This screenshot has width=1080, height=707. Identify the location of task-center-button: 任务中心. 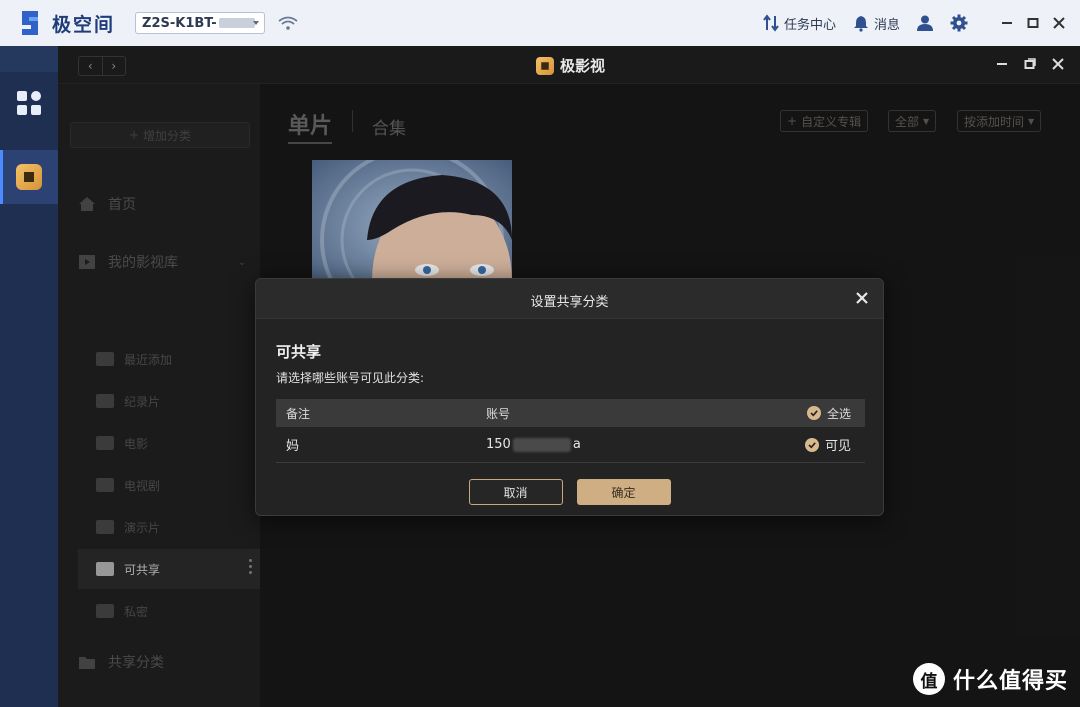
(799, 23).